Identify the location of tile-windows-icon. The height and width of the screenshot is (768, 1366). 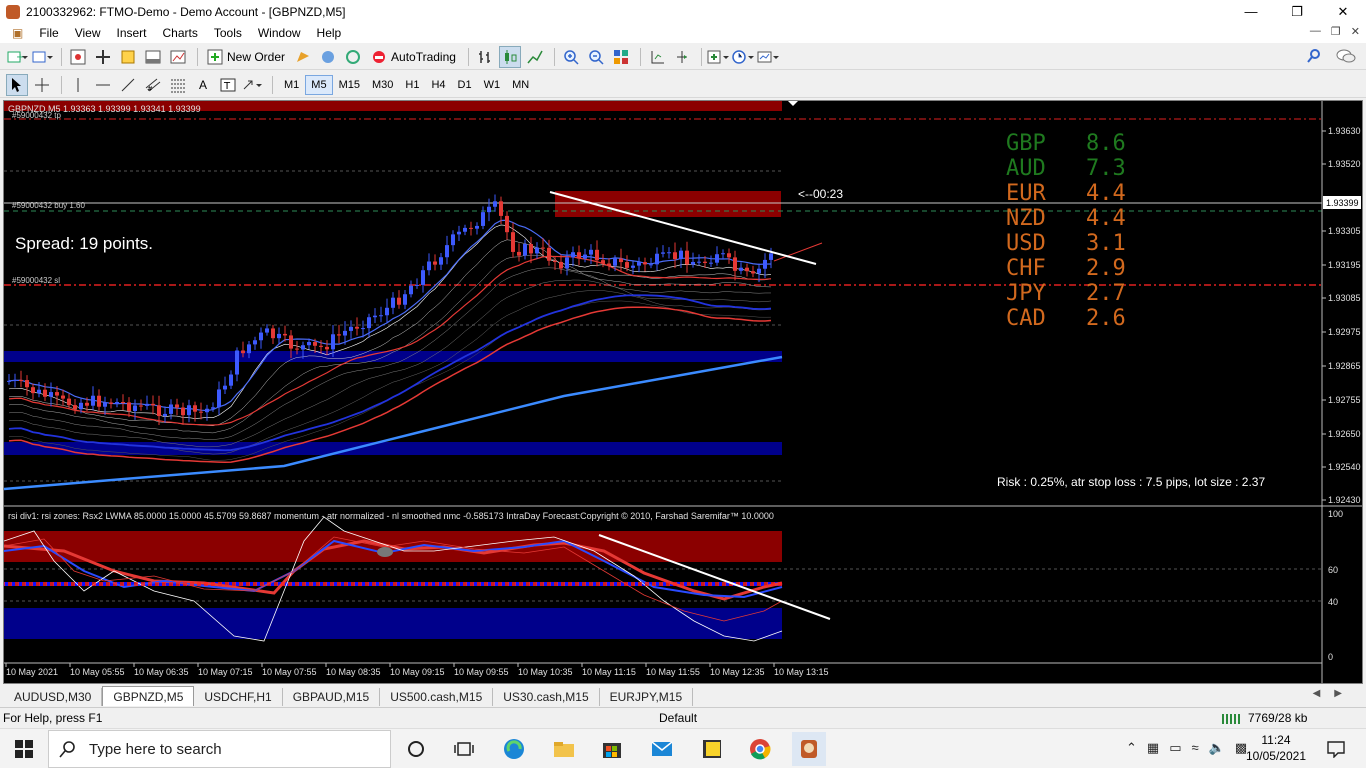
(621, 57).